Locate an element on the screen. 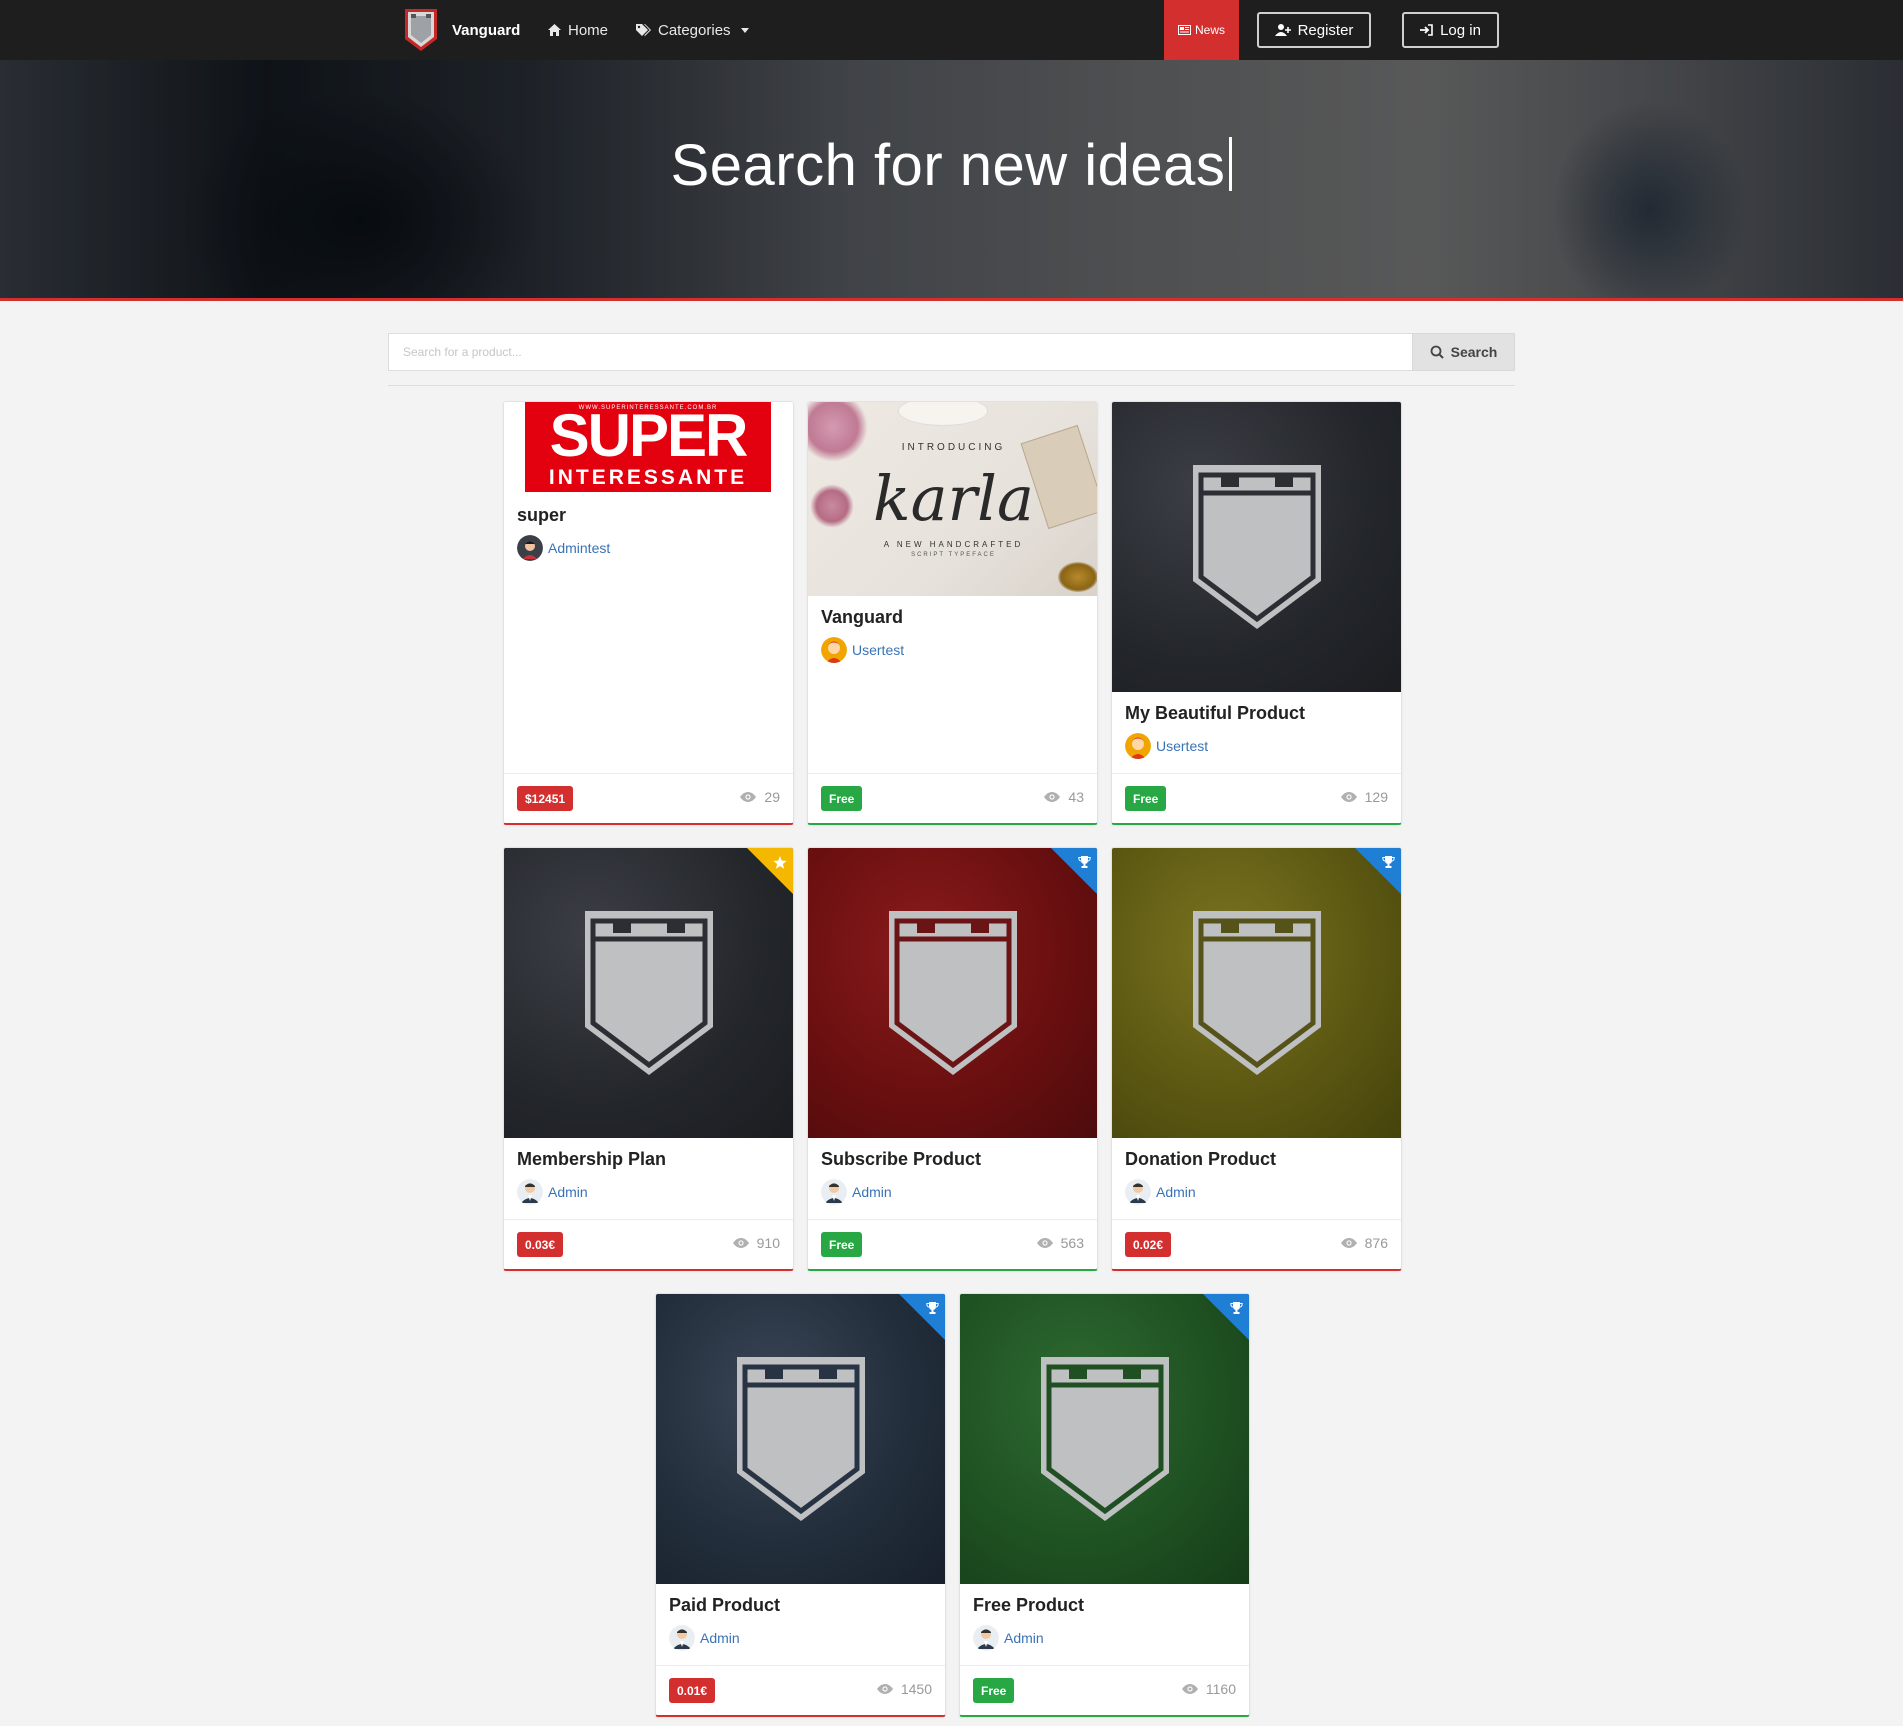 The height and width of the screenshot is (1726, 1903). trophy-icon is located at coordinates (1236, 1308).